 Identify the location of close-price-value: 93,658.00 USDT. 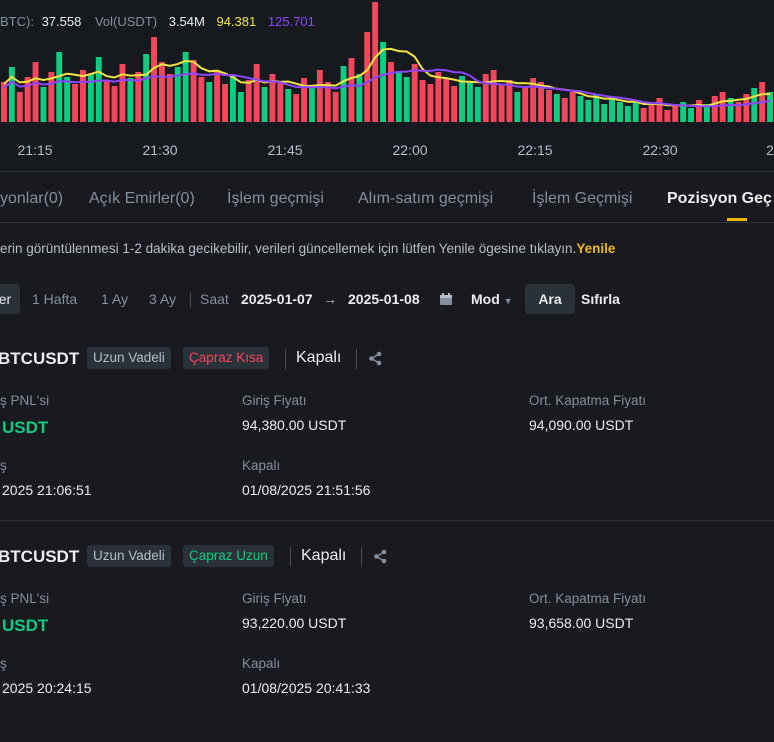
(581, 623).